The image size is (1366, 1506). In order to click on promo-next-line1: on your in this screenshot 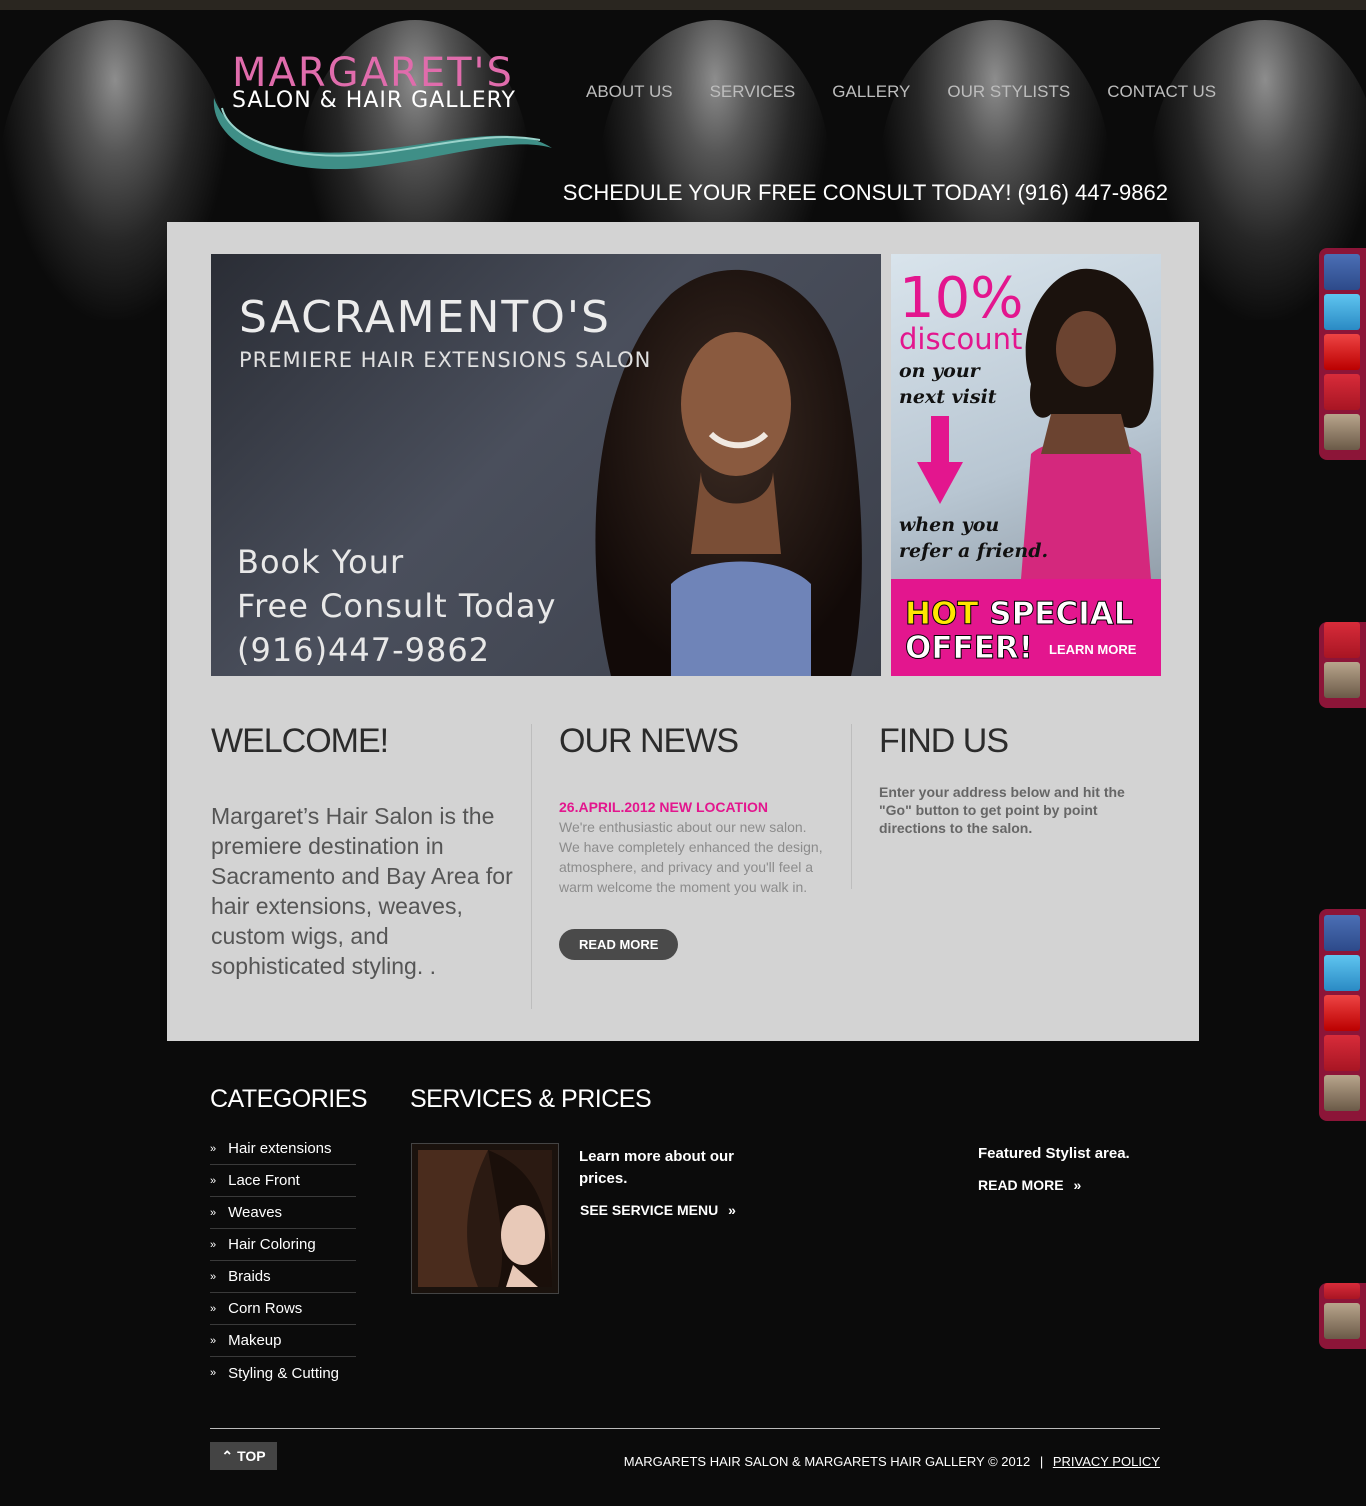, I will do `click(939, 371)`.